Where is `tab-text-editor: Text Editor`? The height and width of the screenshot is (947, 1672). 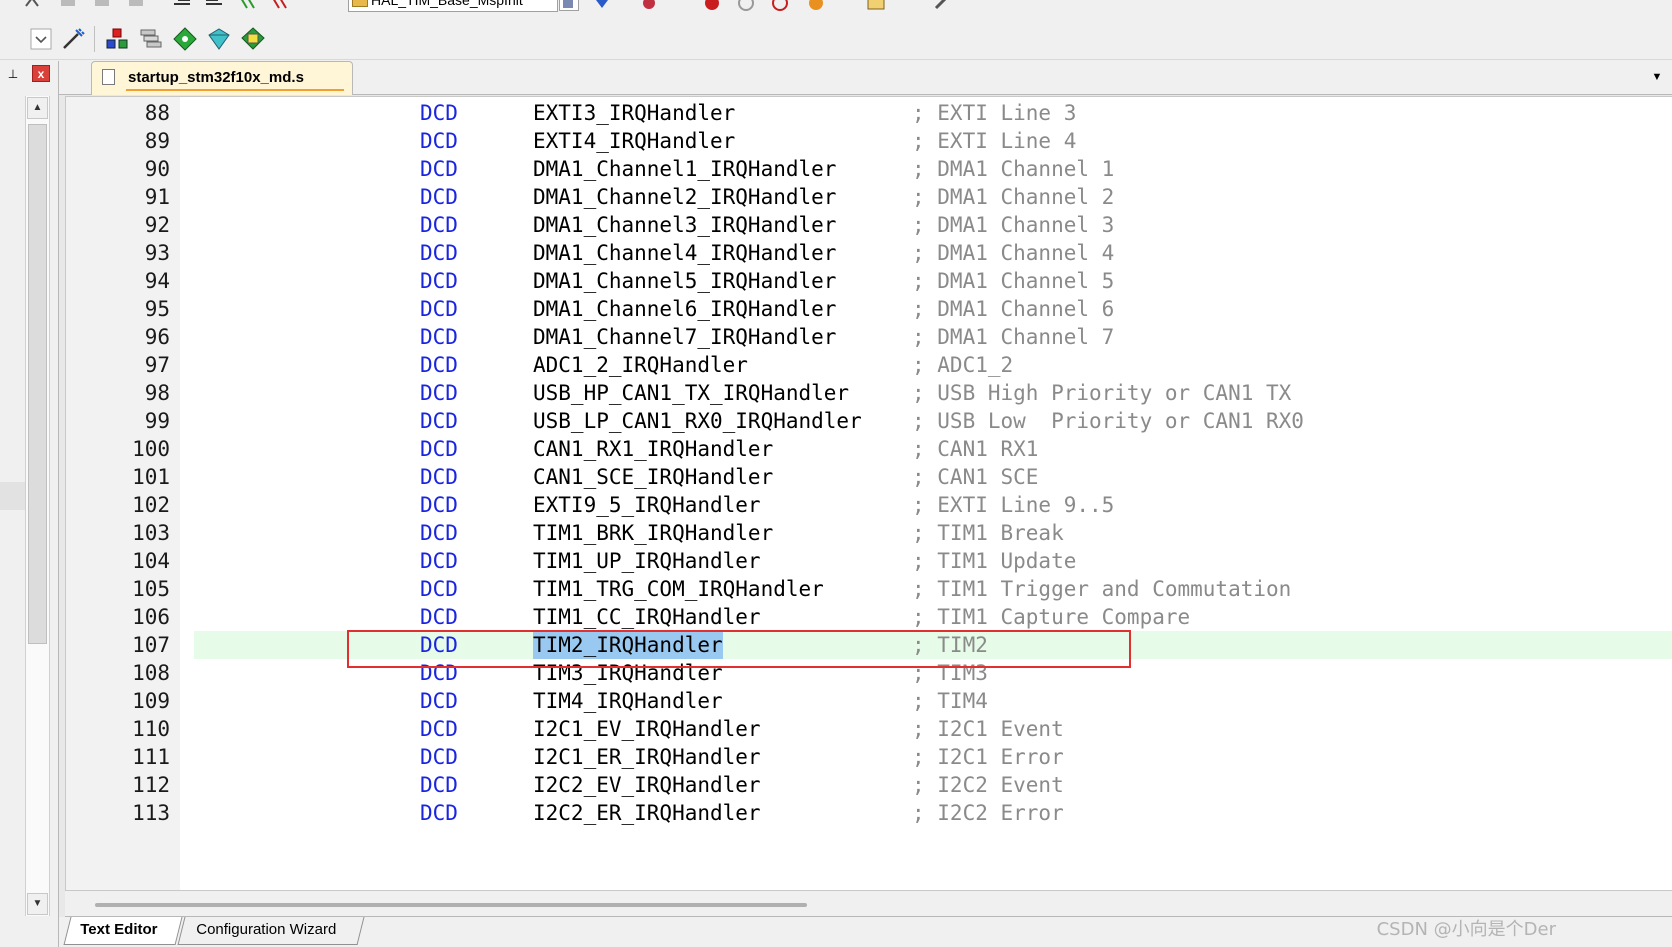
tab-text-editor: Text Editor is located at coordinates (123, 931).